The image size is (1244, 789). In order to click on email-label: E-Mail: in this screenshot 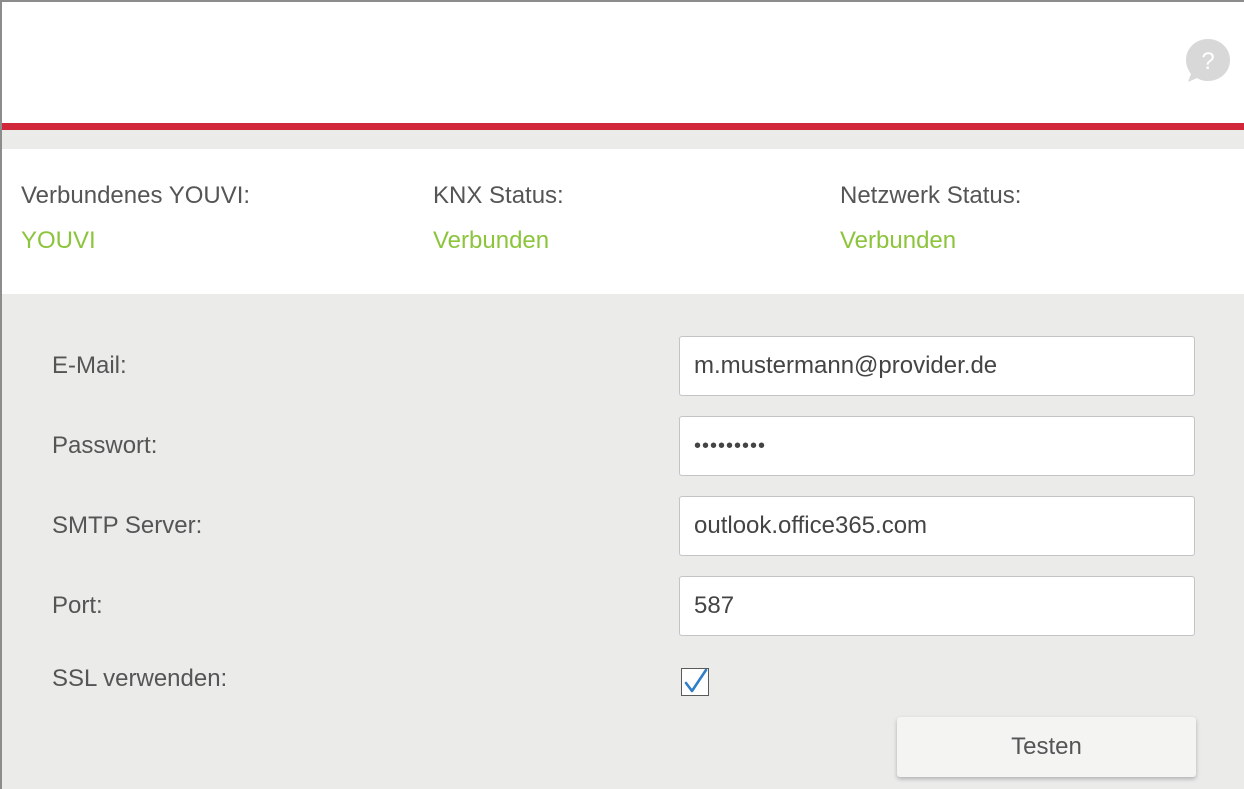, I will do `click(89, 365)`.